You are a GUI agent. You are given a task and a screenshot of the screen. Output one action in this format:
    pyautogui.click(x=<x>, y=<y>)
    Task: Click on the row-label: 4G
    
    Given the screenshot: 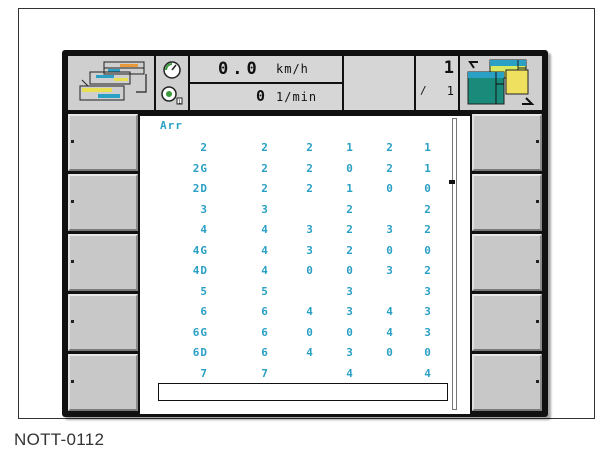 What is the action you would take?
    pyautogui.click(x=200, y=250)
    